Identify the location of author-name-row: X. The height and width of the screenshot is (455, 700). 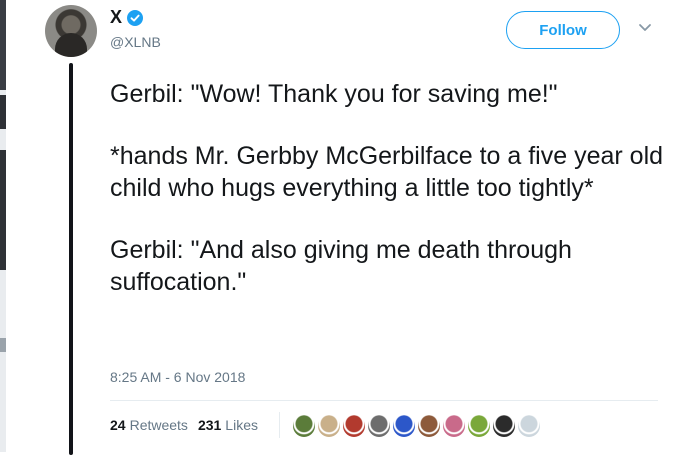
(127, 17).